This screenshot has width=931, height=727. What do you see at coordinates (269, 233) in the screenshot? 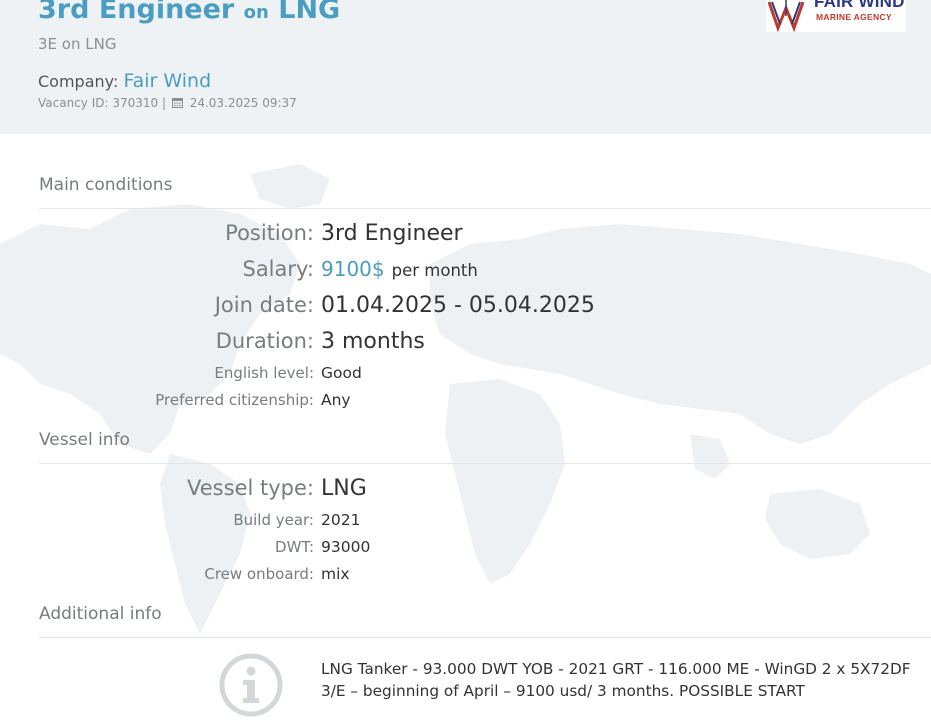
I see `position-label: Position:` at bounding box center [269, 233].